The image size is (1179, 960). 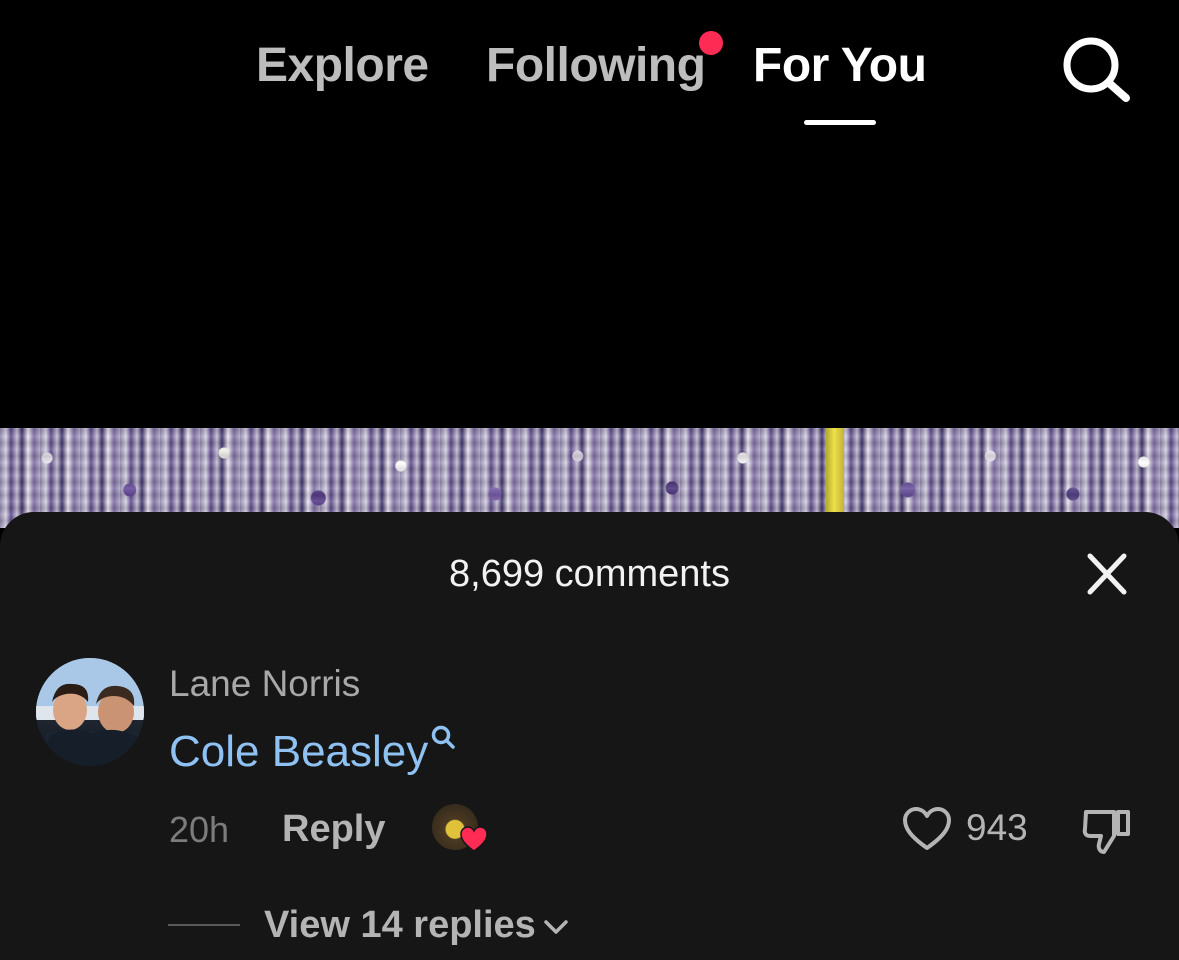 I want to click on avatar-photo, so click(x=90, y=712).